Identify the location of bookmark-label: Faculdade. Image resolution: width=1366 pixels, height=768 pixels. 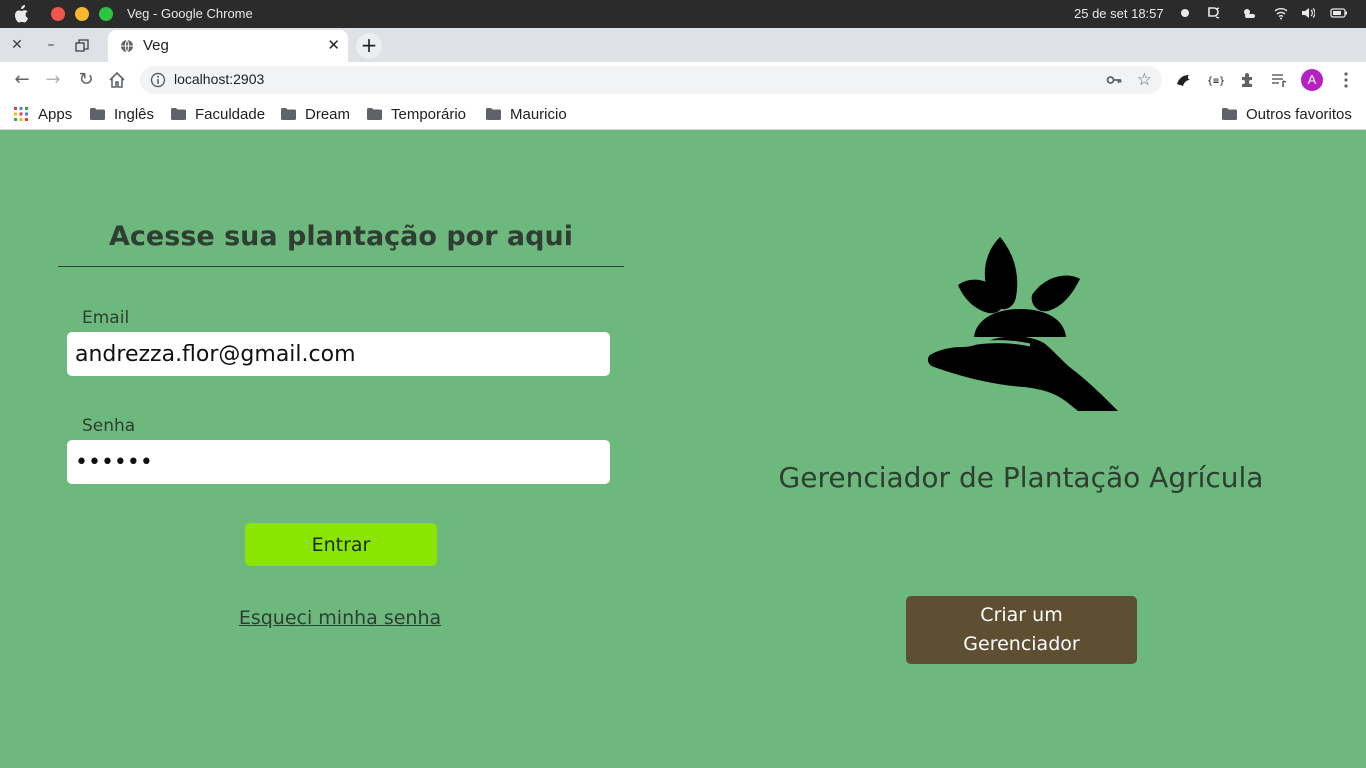
(230, 114).